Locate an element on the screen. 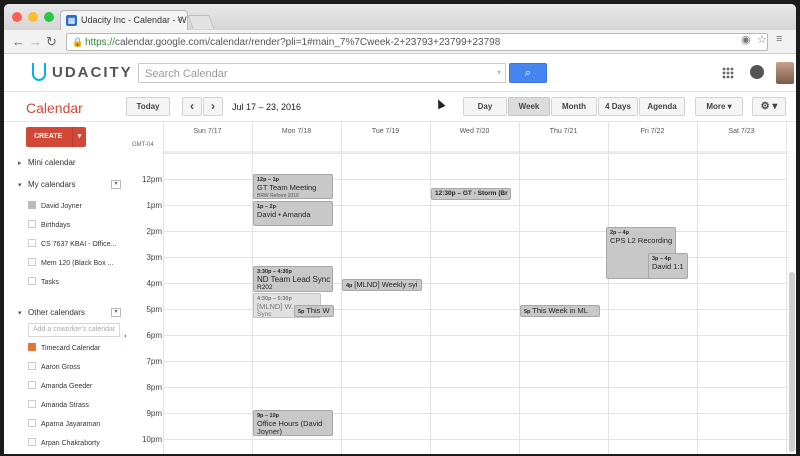 This screenshot has width=800, height=456. search-options-icon: ▾ is located at coordinates (499, 72).